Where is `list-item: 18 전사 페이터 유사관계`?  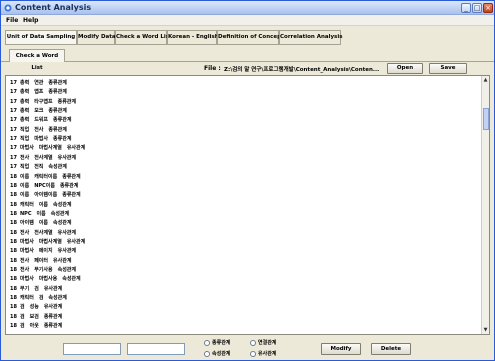
list-item: 18 전사 페이터 유사관계 is located at coordinates (43, 261).